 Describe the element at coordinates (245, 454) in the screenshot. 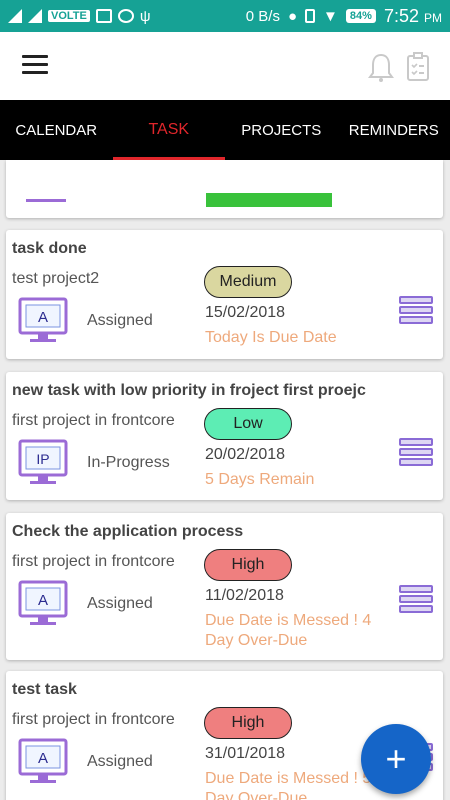

I see `due-date: 20/02/2018` at that location.